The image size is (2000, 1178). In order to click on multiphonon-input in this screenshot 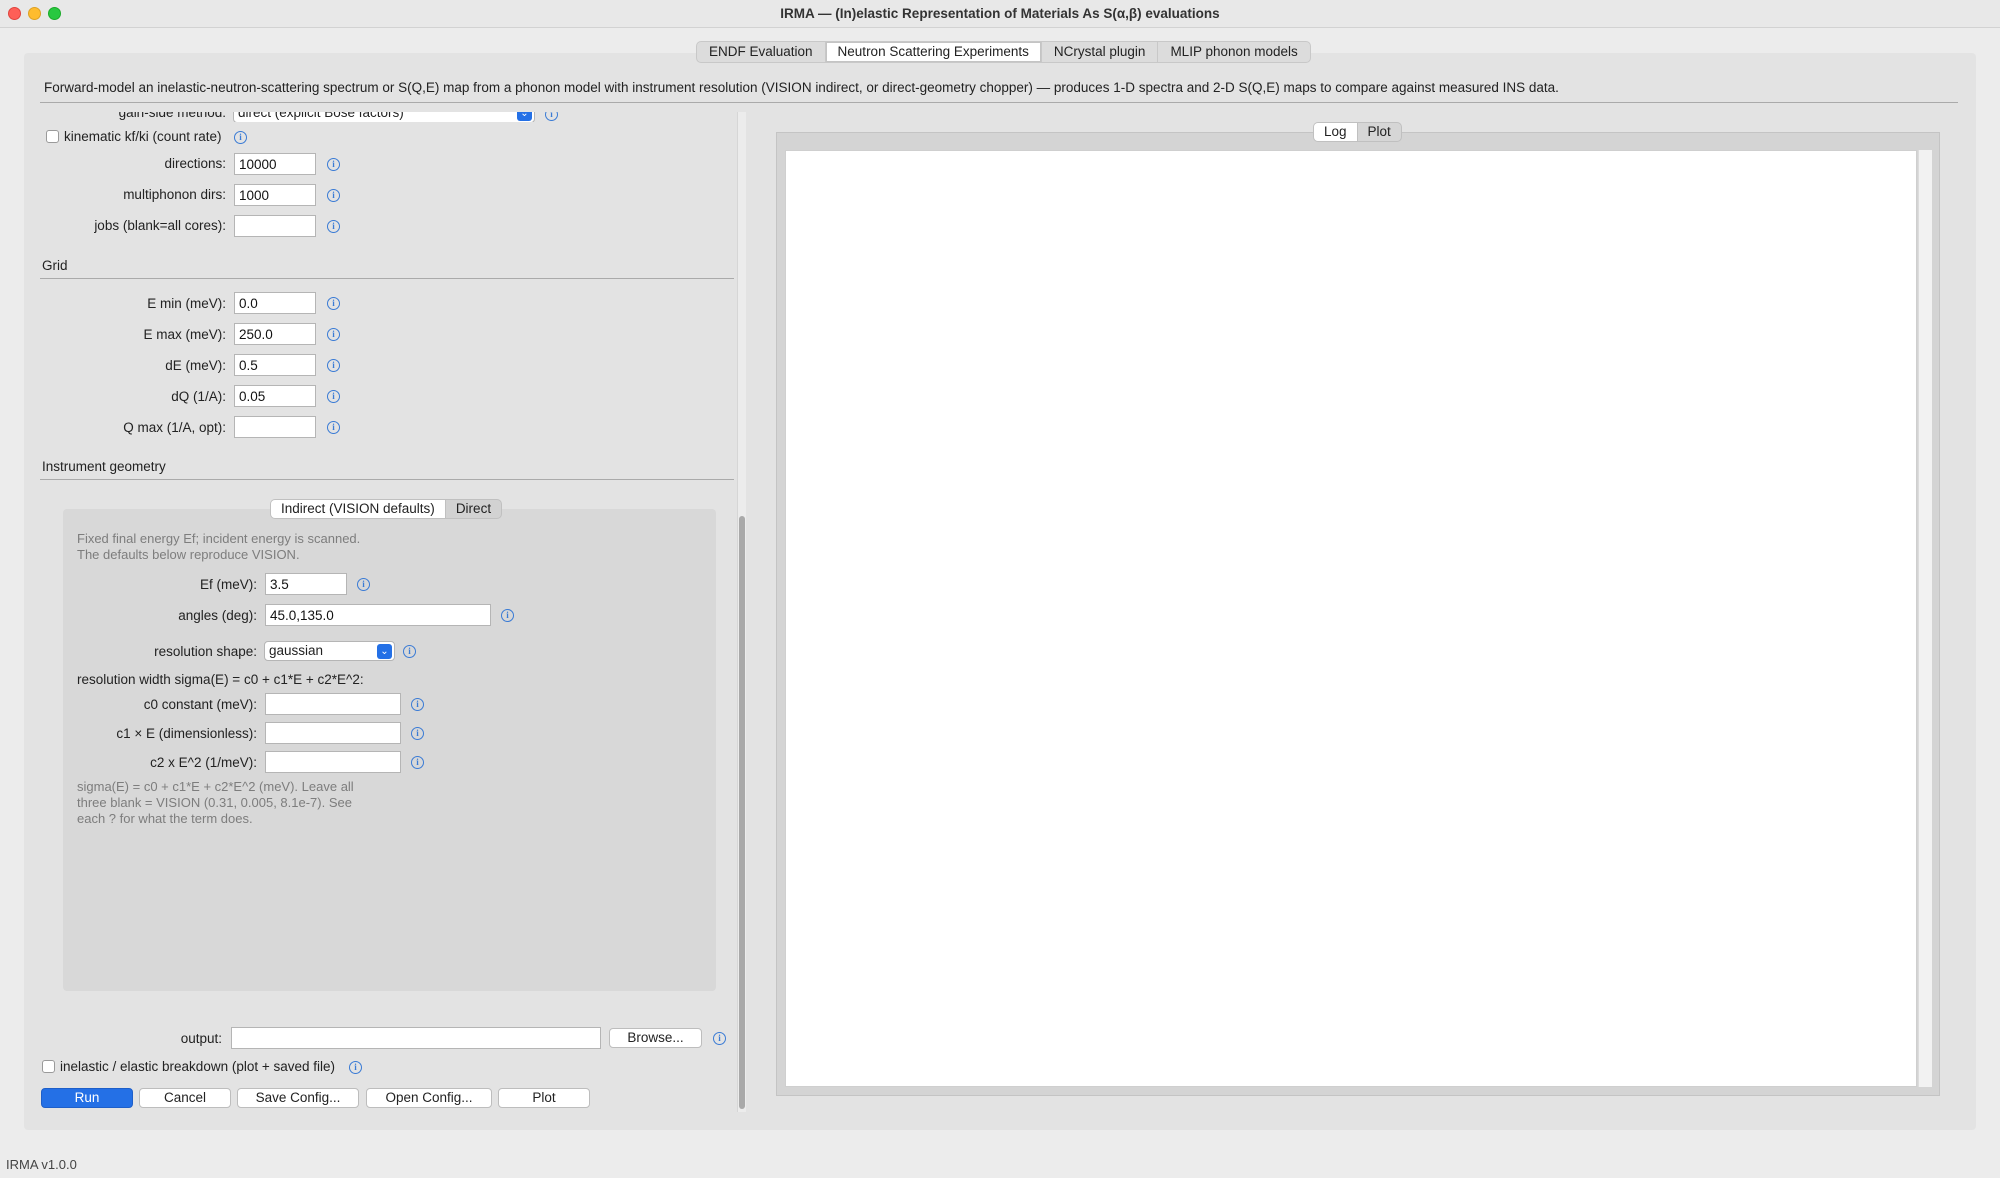, I will do `click(275, 195)`.